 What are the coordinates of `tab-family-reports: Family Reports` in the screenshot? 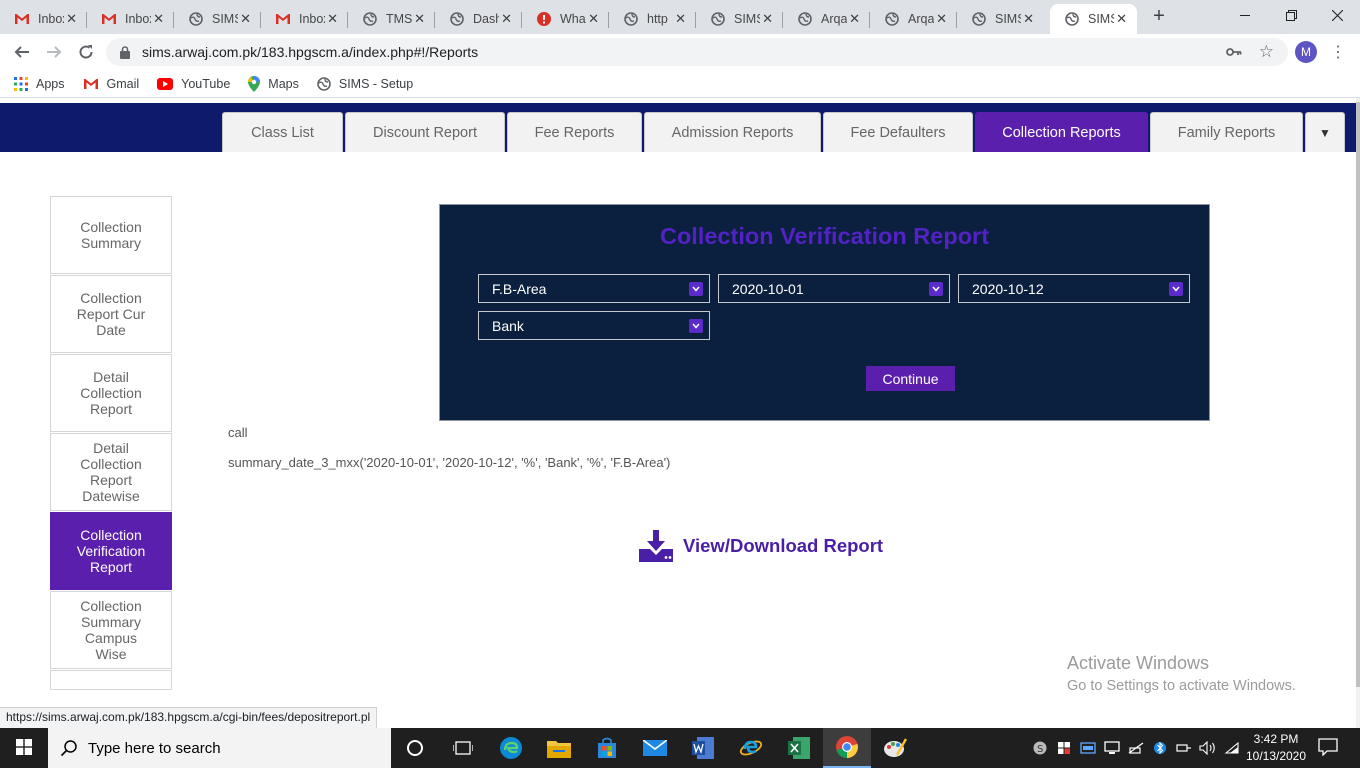 It's located at (1226, 132).